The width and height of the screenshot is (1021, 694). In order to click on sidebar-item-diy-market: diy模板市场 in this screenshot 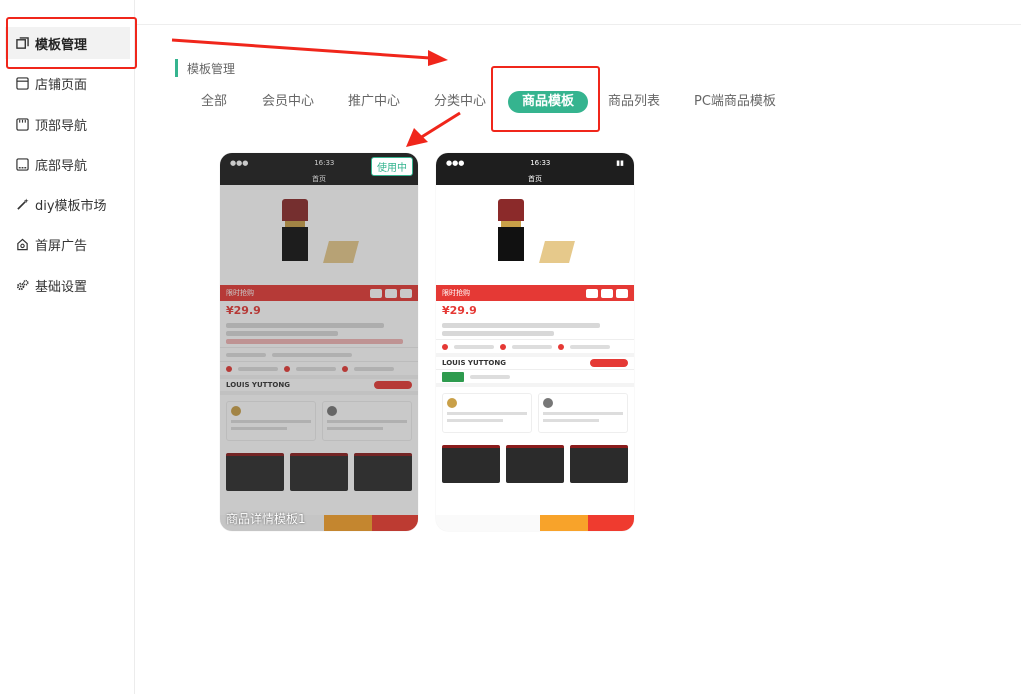, I will do `click(67, 204)`.